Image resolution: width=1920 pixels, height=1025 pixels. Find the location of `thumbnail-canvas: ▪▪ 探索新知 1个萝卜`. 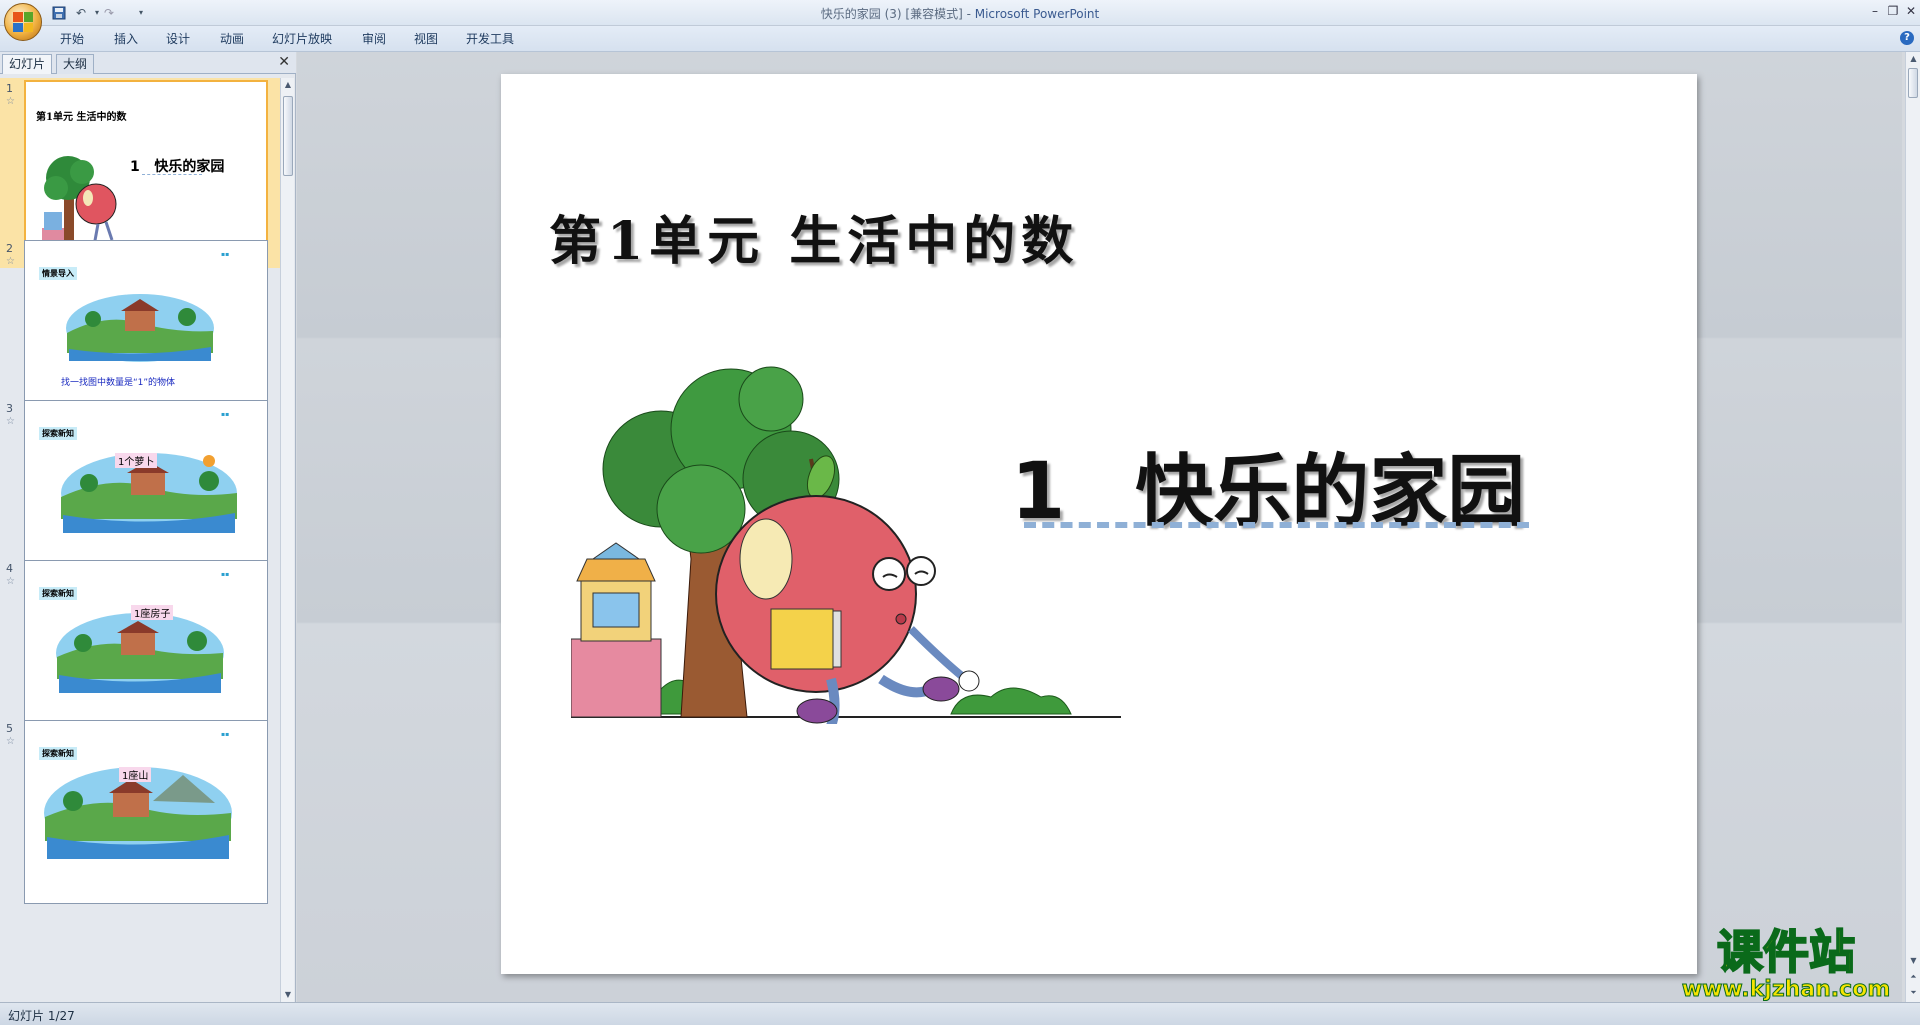

thumbnail-canvas: ▪▪ 探索新知 1个萝卜 is located at coordinates (146, 492).